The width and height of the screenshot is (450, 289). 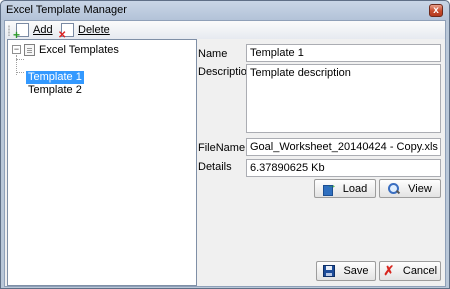 What do you see at coordinates (389, 270) in the screenshot?
I see `cancel-icon: ✗` at bounding box center [389, 270].